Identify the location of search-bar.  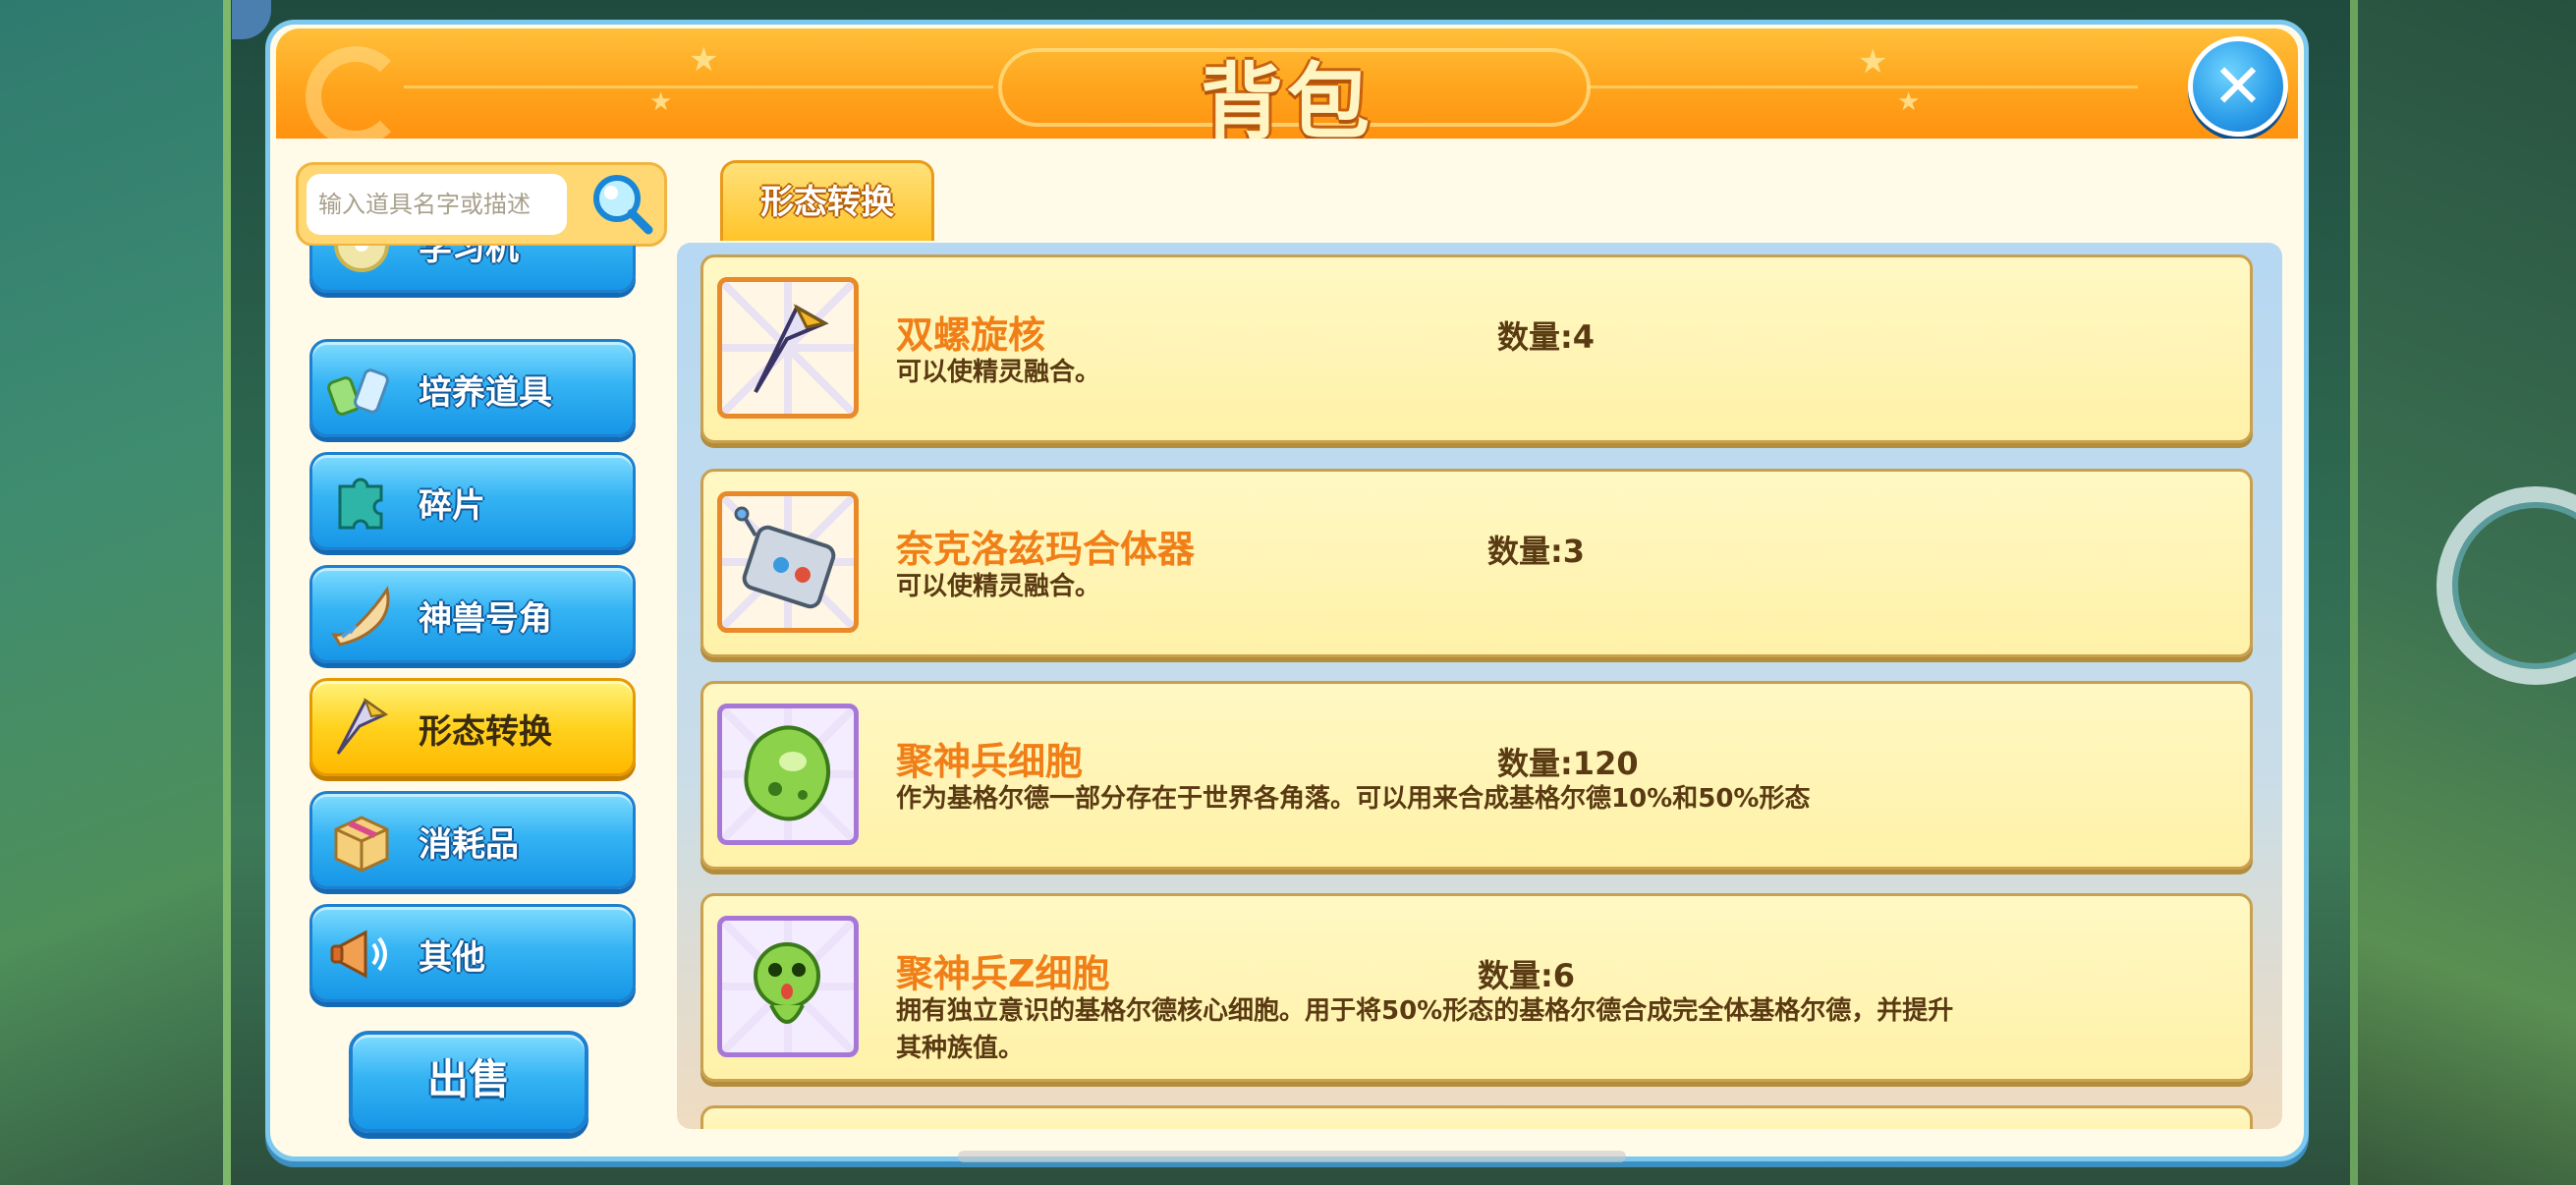
(481, 205).